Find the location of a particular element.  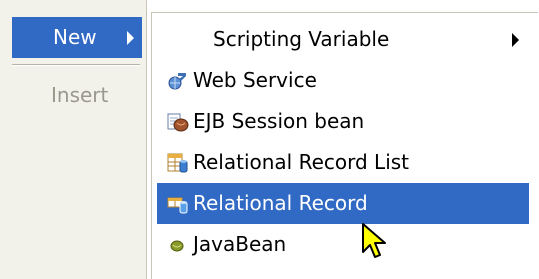

new-menu-label: New is located at coordinates (75, 37).